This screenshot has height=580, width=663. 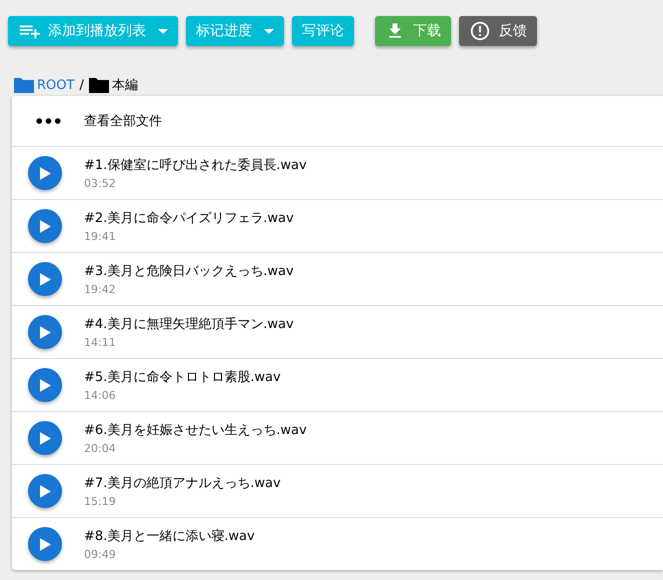 What do you see at coordinates (189, 218) in the screenshot?
I see `file-name: #2.美月に命令パイズリフェラ.wav` at bounding box center [189, 218].